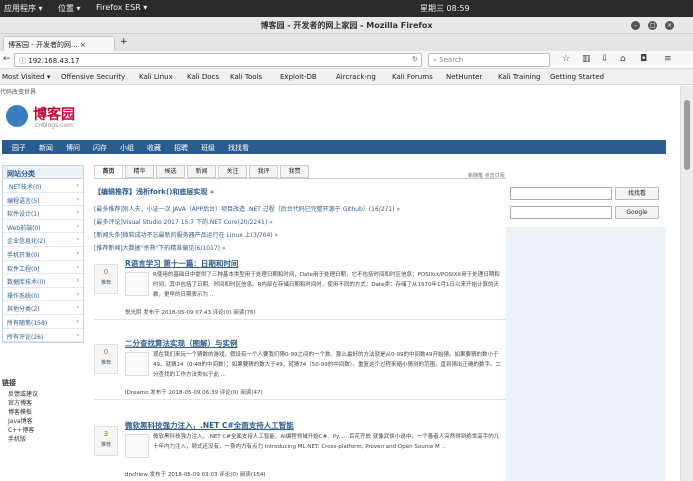 The height and width of the screenshot is (481, 693). I want to click on scrollbar, so click(686, 283).